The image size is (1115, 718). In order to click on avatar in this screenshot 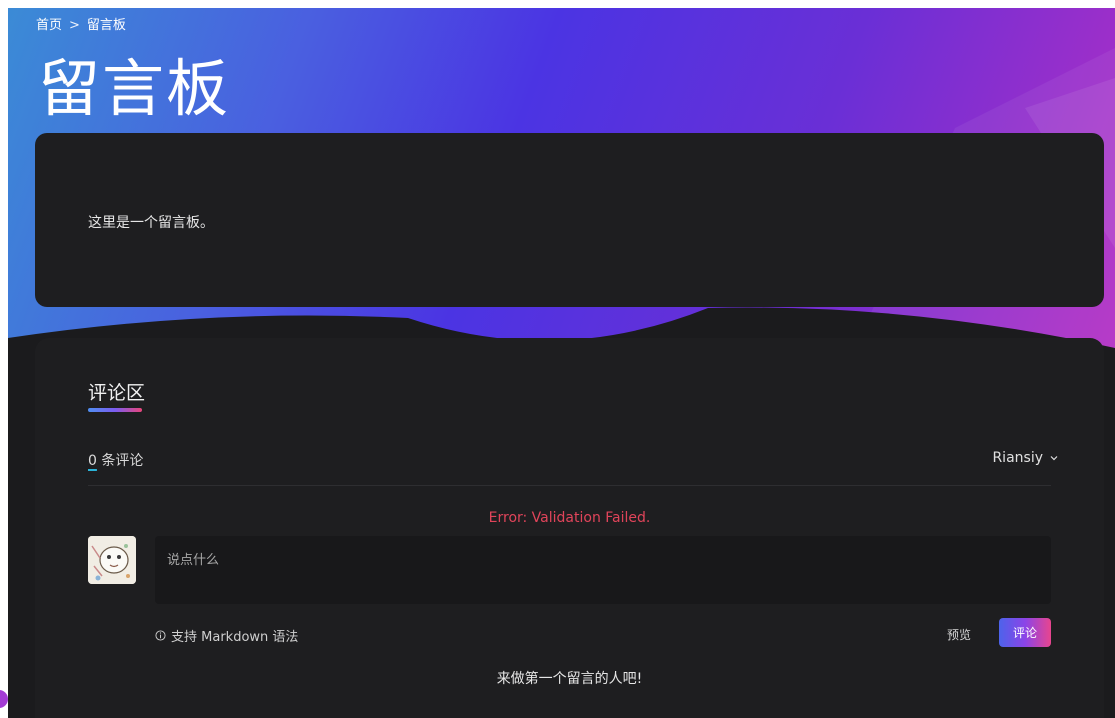, I will do `click(112, 560)`.